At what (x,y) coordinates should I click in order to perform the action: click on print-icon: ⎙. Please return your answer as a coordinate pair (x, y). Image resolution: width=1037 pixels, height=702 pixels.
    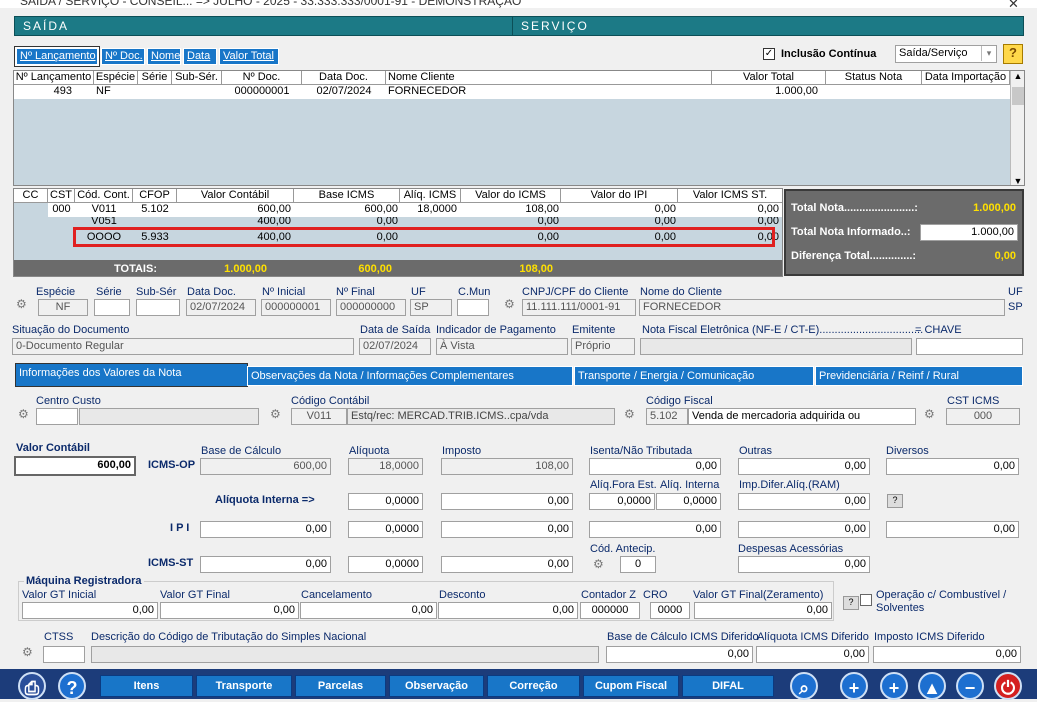
    Looking at the image, I should click on (32, 686).